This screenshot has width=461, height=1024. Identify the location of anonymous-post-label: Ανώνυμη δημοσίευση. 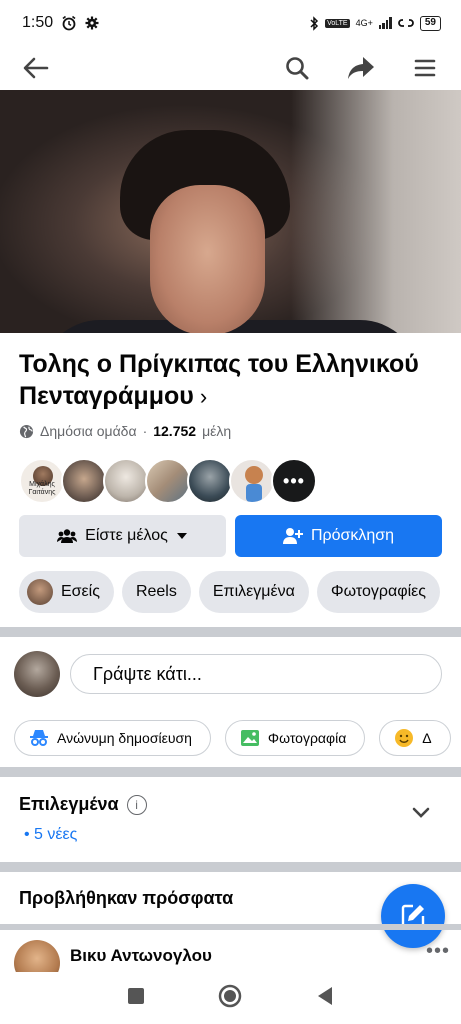
(124, 738).